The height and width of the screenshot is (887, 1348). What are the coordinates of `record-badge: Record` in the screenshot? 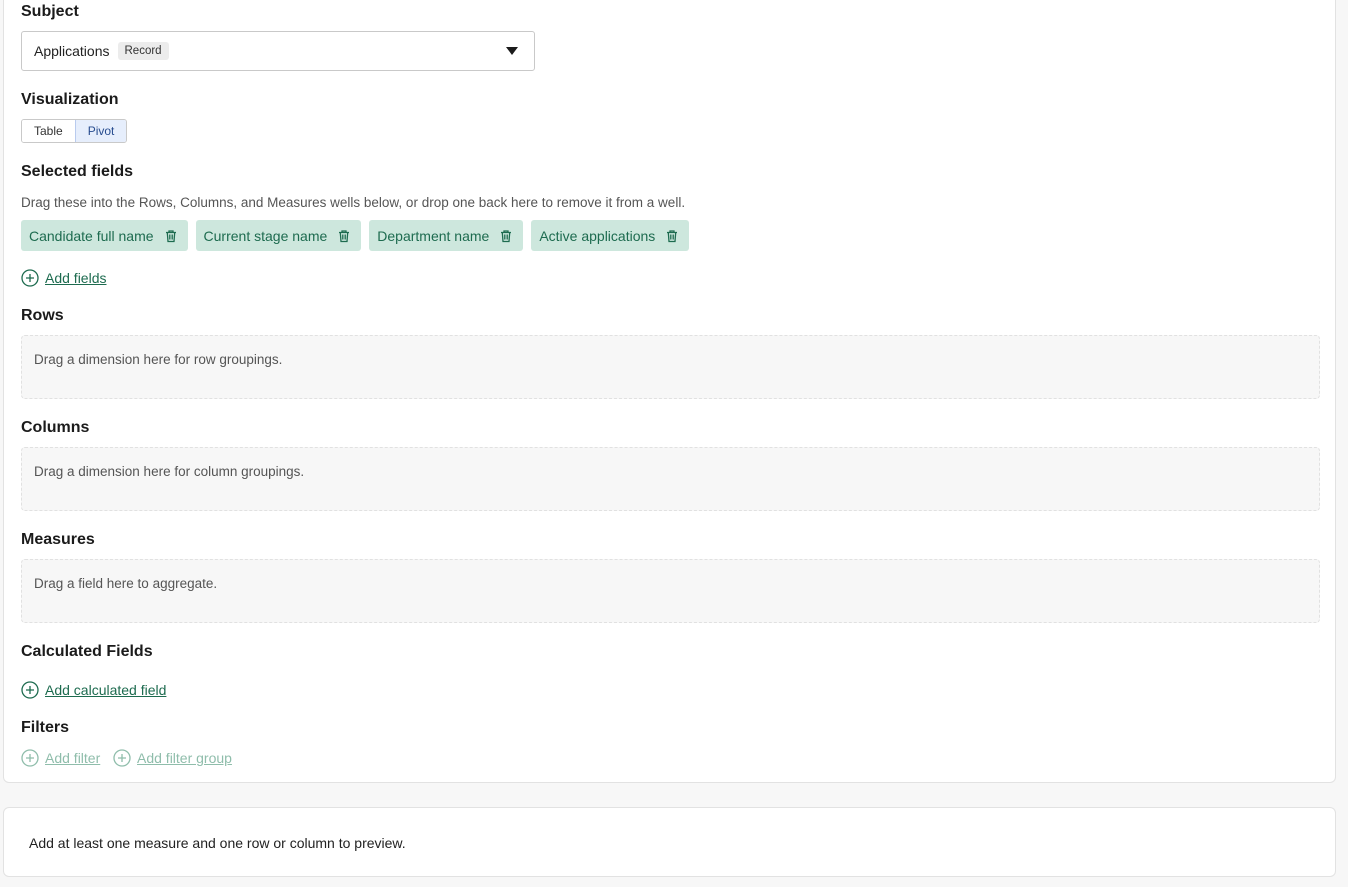 It's located at (143, 51).